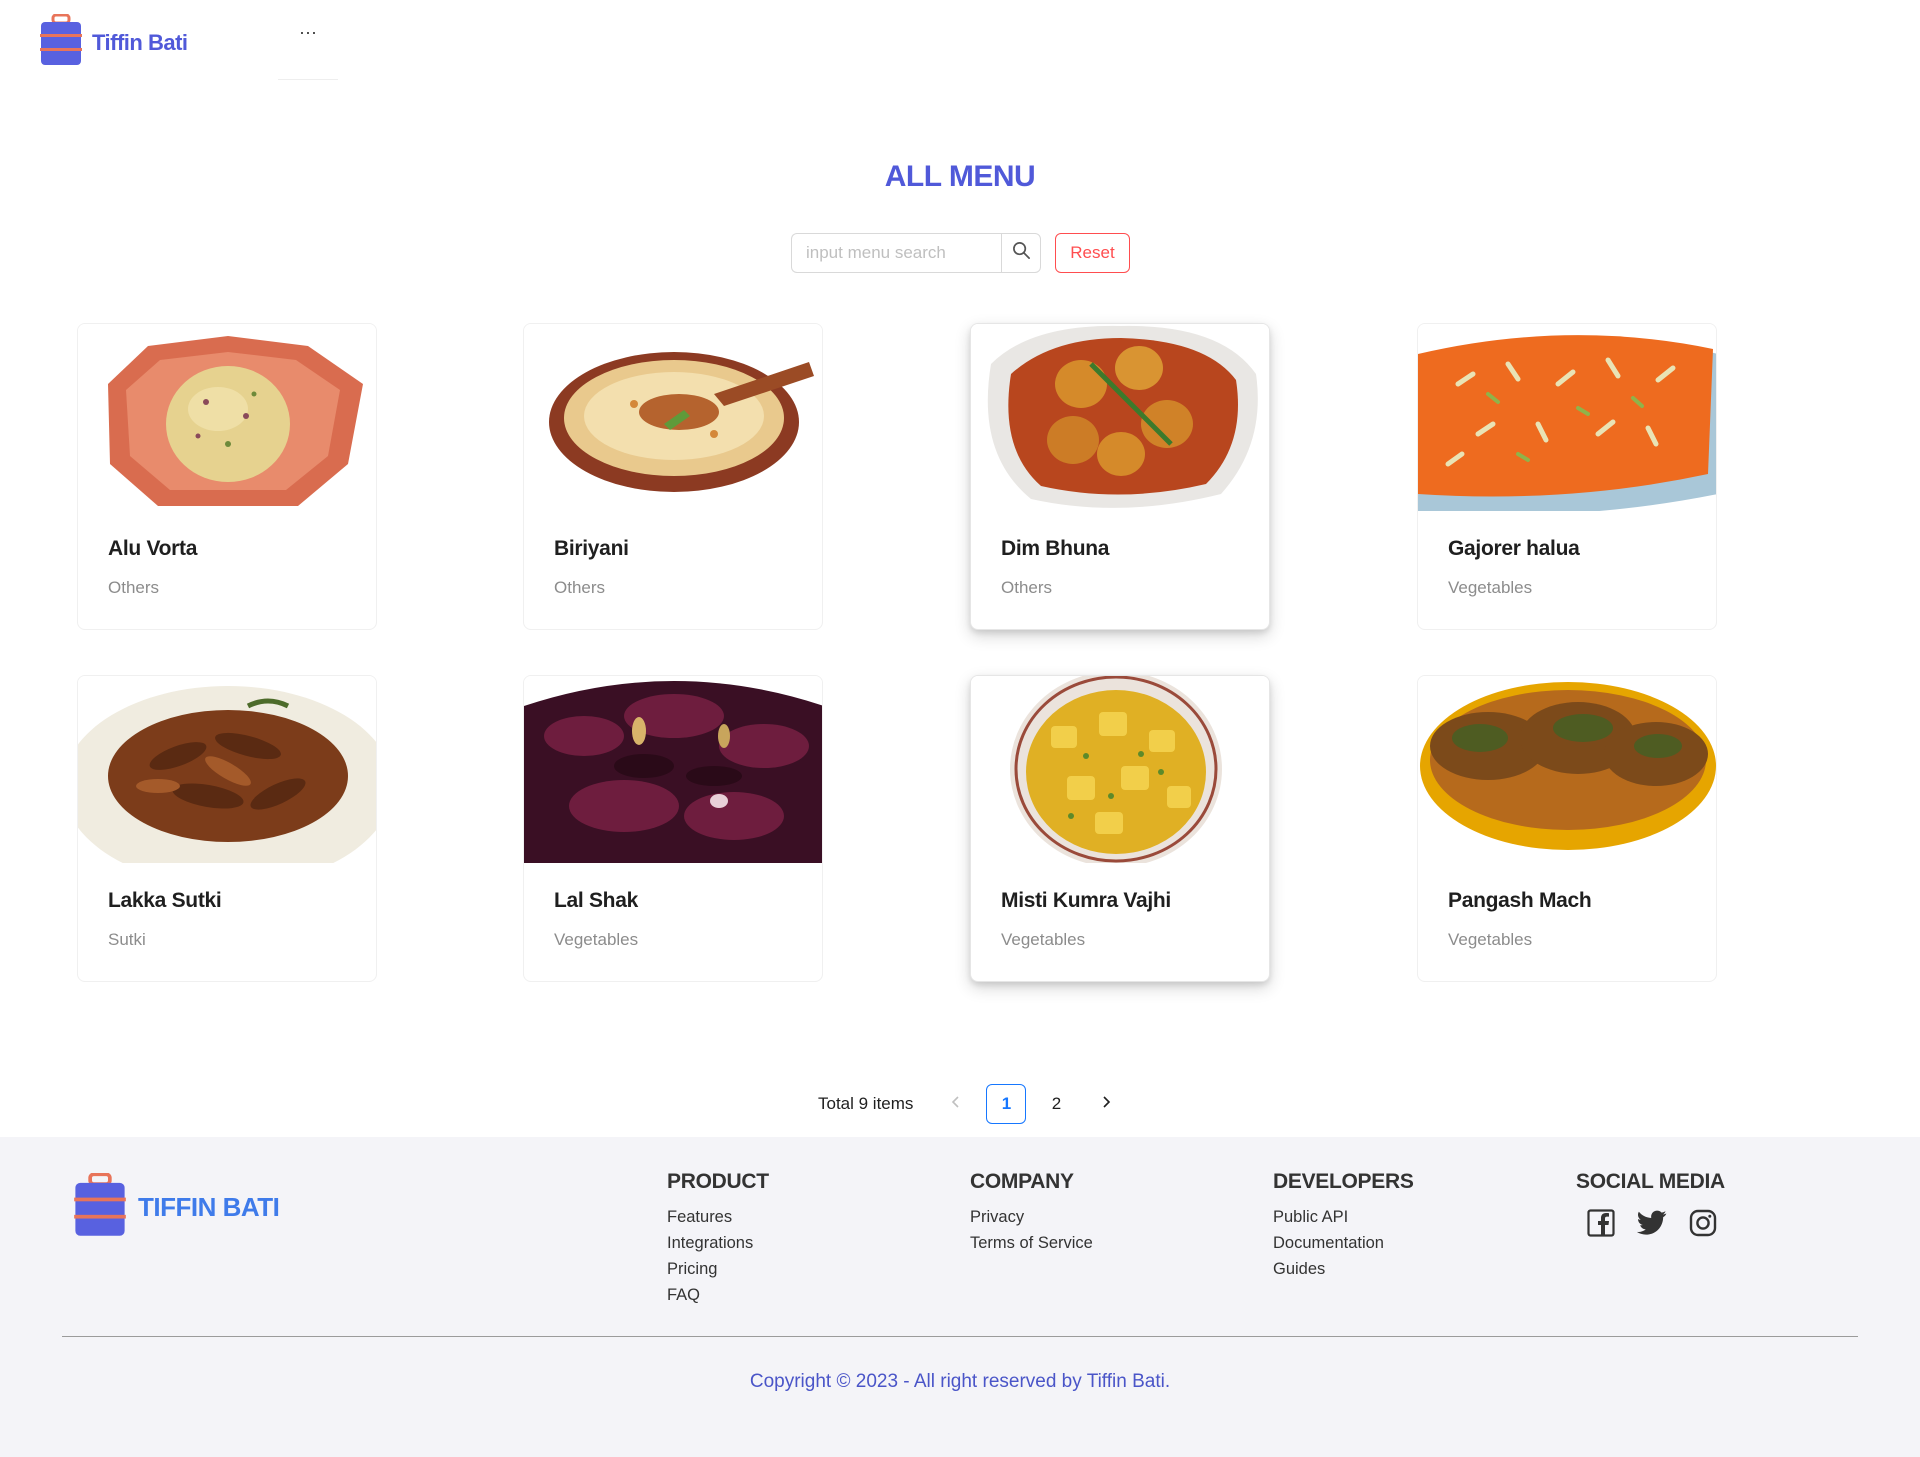  I want to click on search-input, so click(896, 253).